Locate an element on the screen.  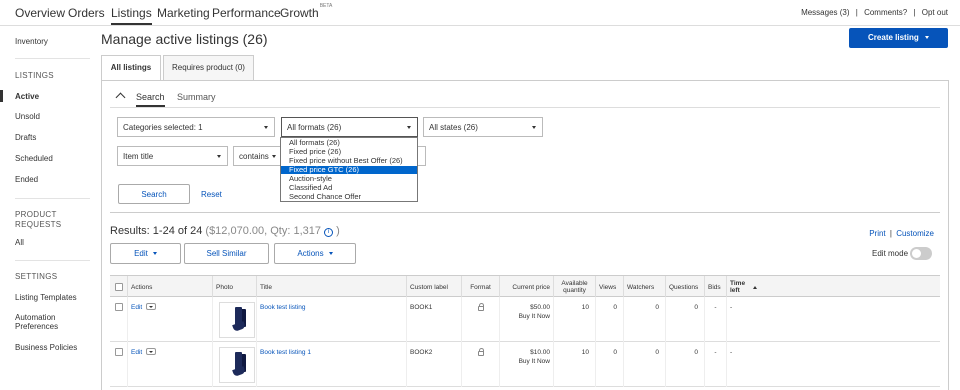
col-actions: Actions is located at coordinates (169, 287).